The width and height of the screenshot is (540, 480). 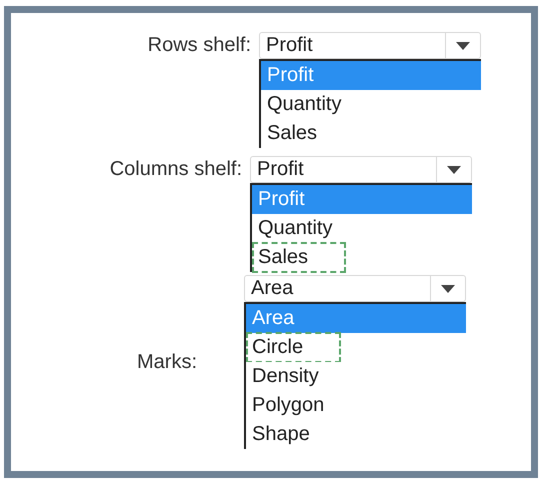 I want to click on field-label: Columns shelf:, so click(x=176, y=169).